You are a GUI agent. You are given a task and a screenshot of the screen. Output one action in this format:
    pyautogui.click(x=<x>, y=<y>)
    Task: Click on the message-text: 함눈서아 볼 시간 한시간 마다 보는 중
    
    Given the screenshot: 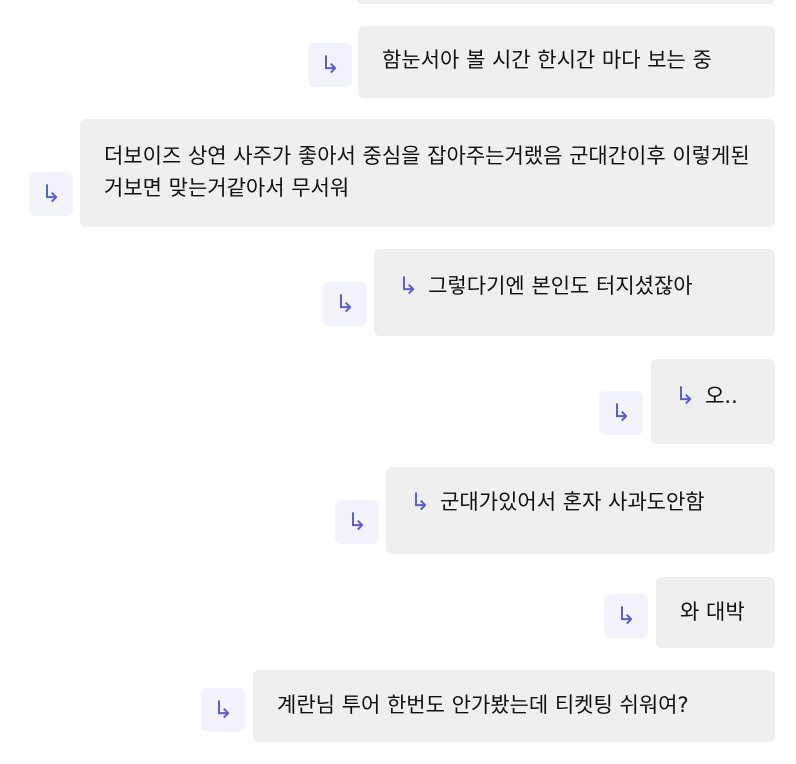 What is the action you would take?
    pyautogui.click(x=547, y=60)
    